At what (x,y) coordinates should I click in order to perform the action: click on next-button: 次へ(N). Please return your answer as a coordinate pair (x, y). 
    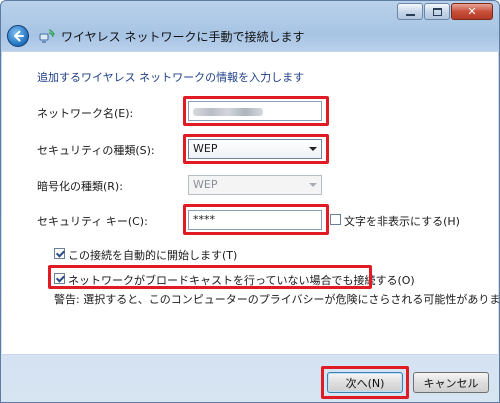
    Looking at the image, I should click on (365, 382).